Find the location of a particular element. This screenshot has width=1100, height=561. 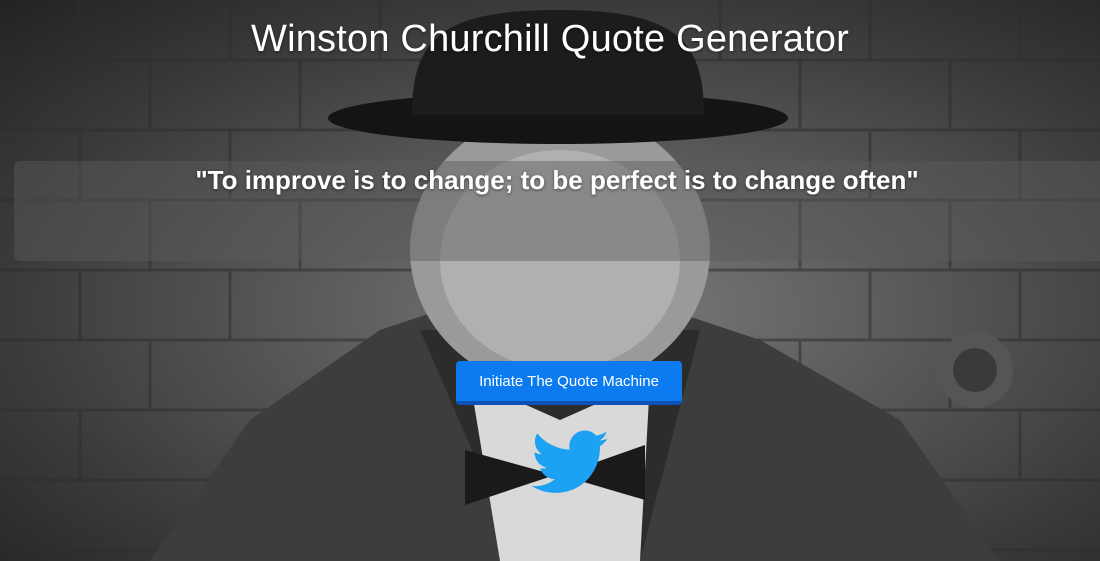

tweet-quote-link is located at coordinates (570, 463).